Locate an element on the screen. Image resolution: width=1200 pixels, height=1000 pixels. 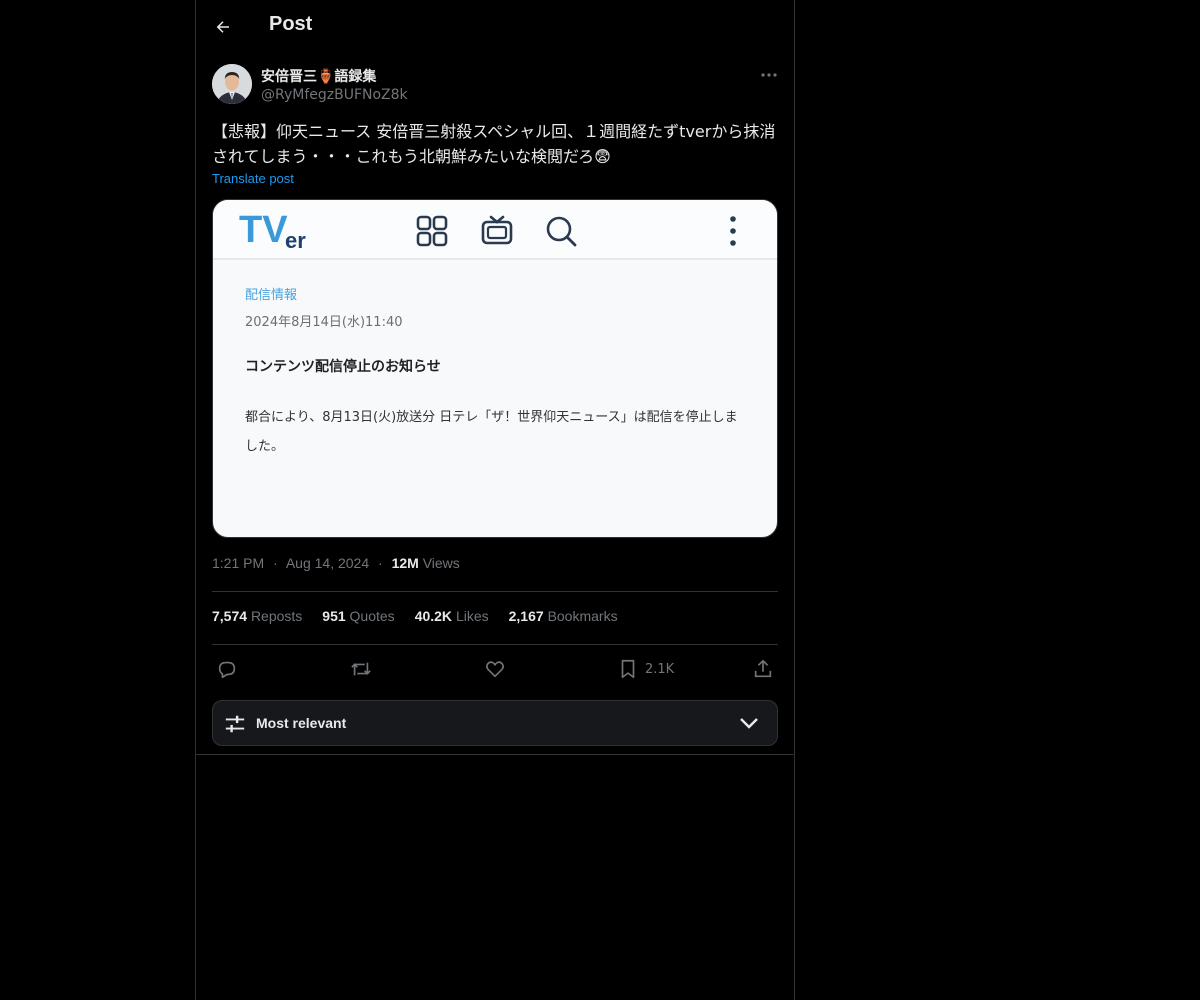
author-handle: @RyMfegzBUFNoZ8k is located at coordinates (334, 95).